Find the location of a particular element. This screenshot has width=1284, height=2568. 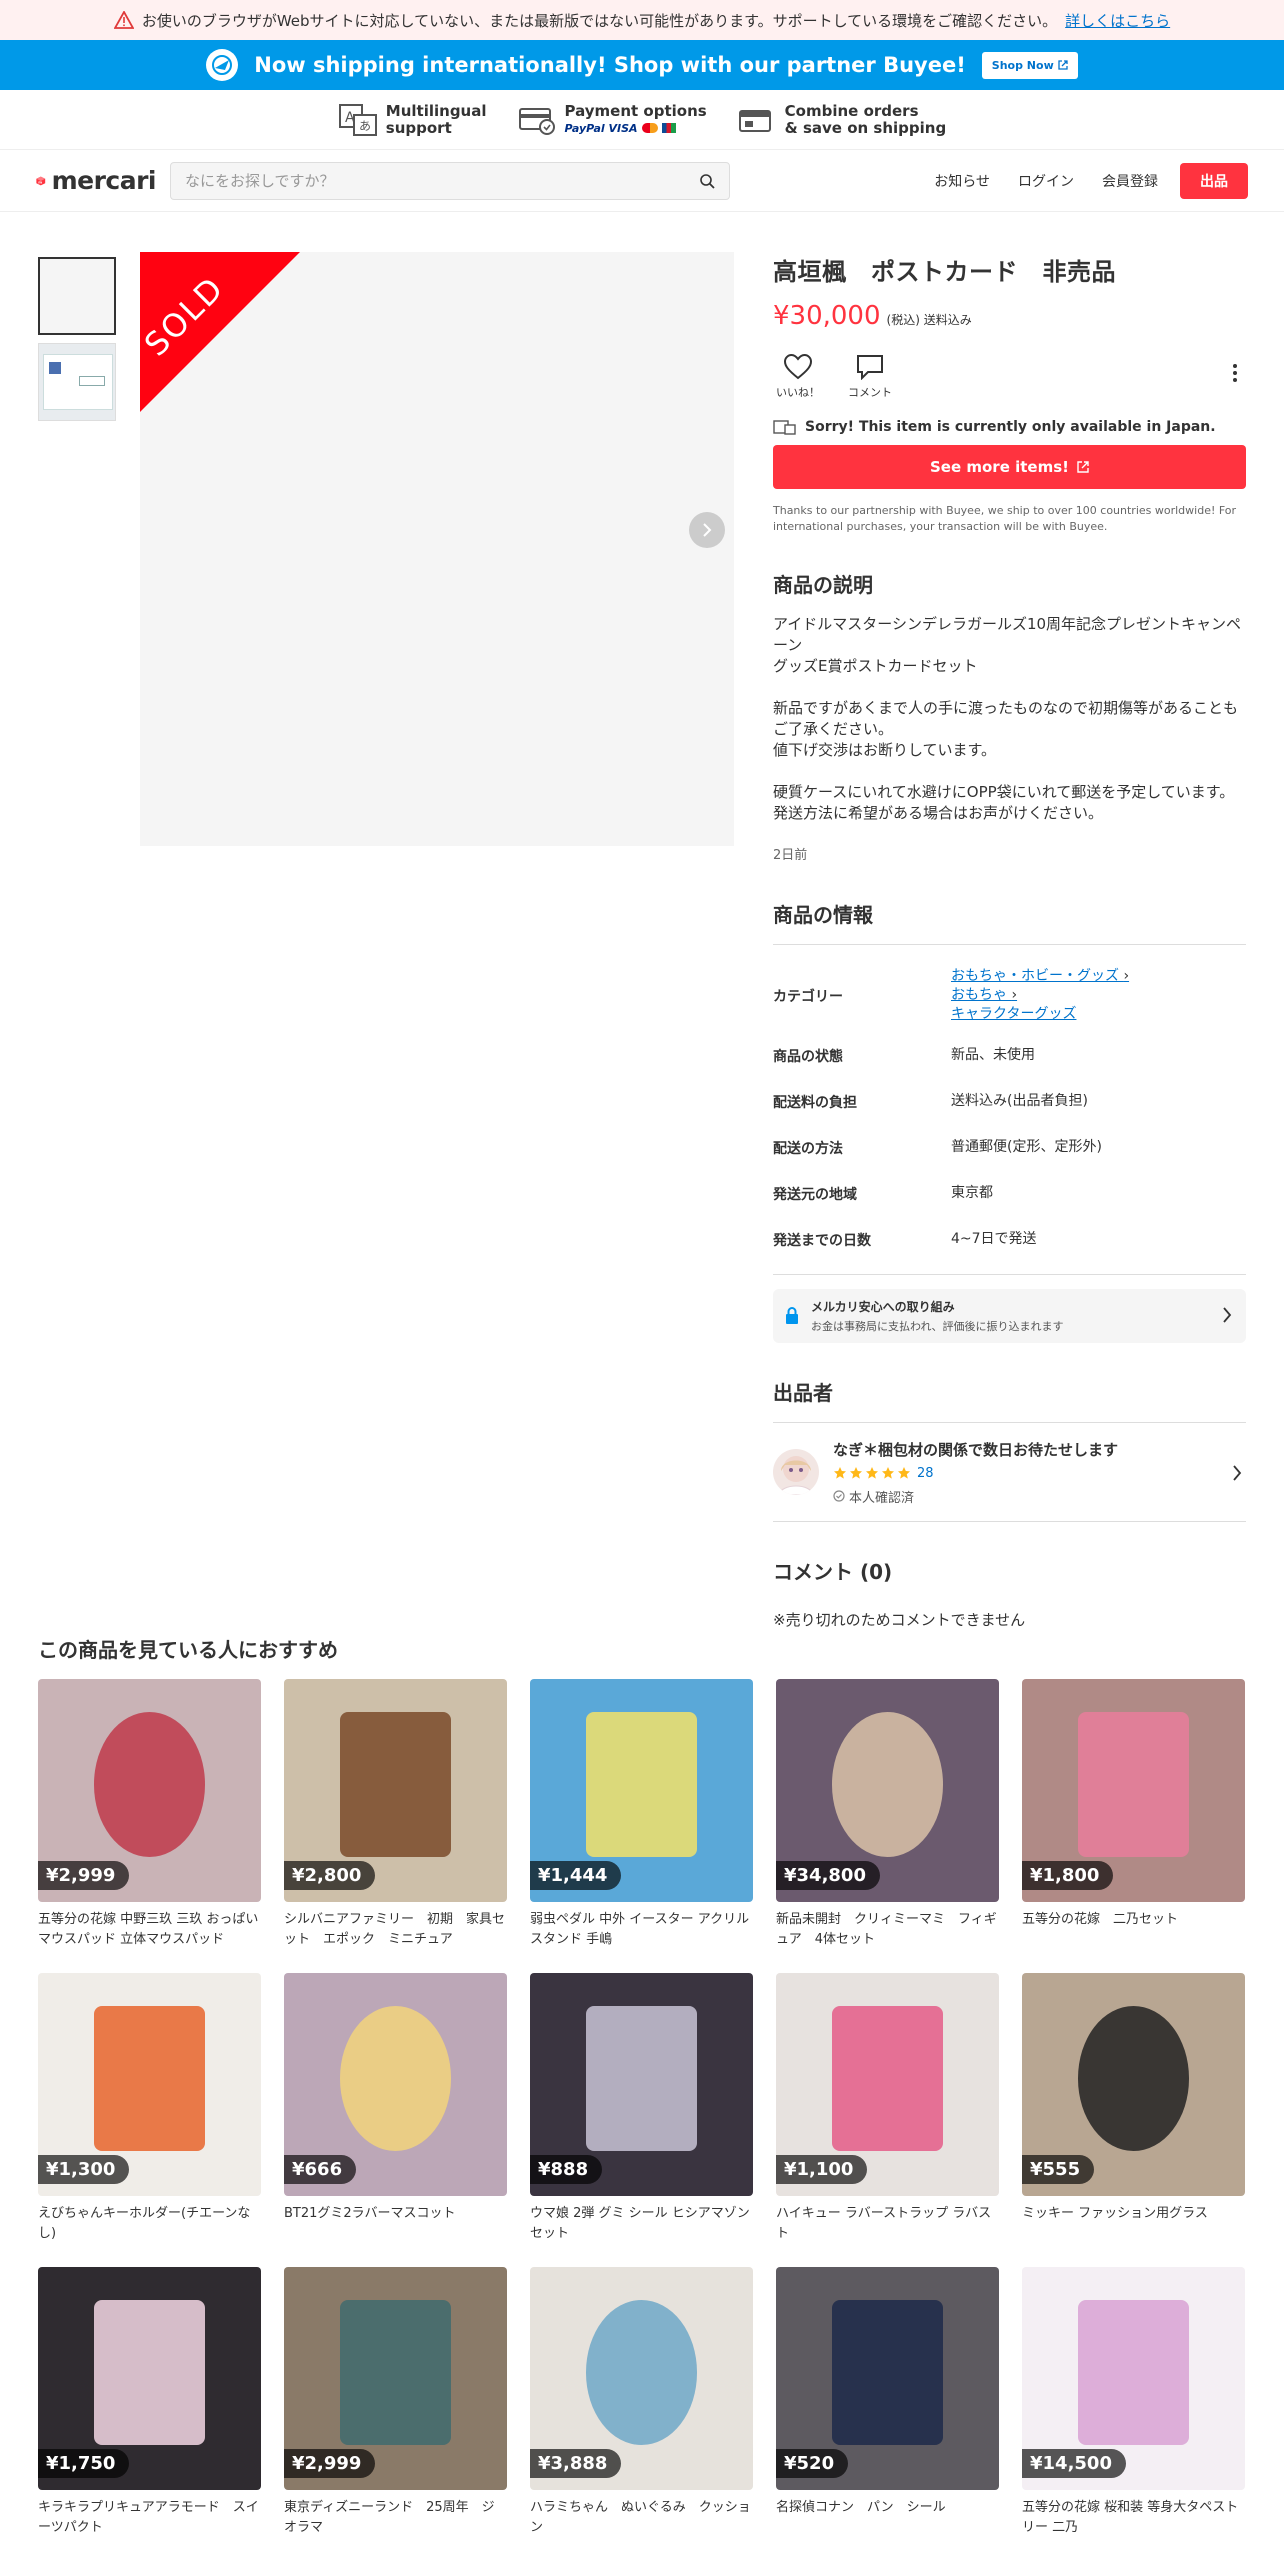

recommended-item: ¥1,444 弱虫ペダル 中外 イースター アクリルスタンド 手嶋 is located at coordinates (641, 1826).